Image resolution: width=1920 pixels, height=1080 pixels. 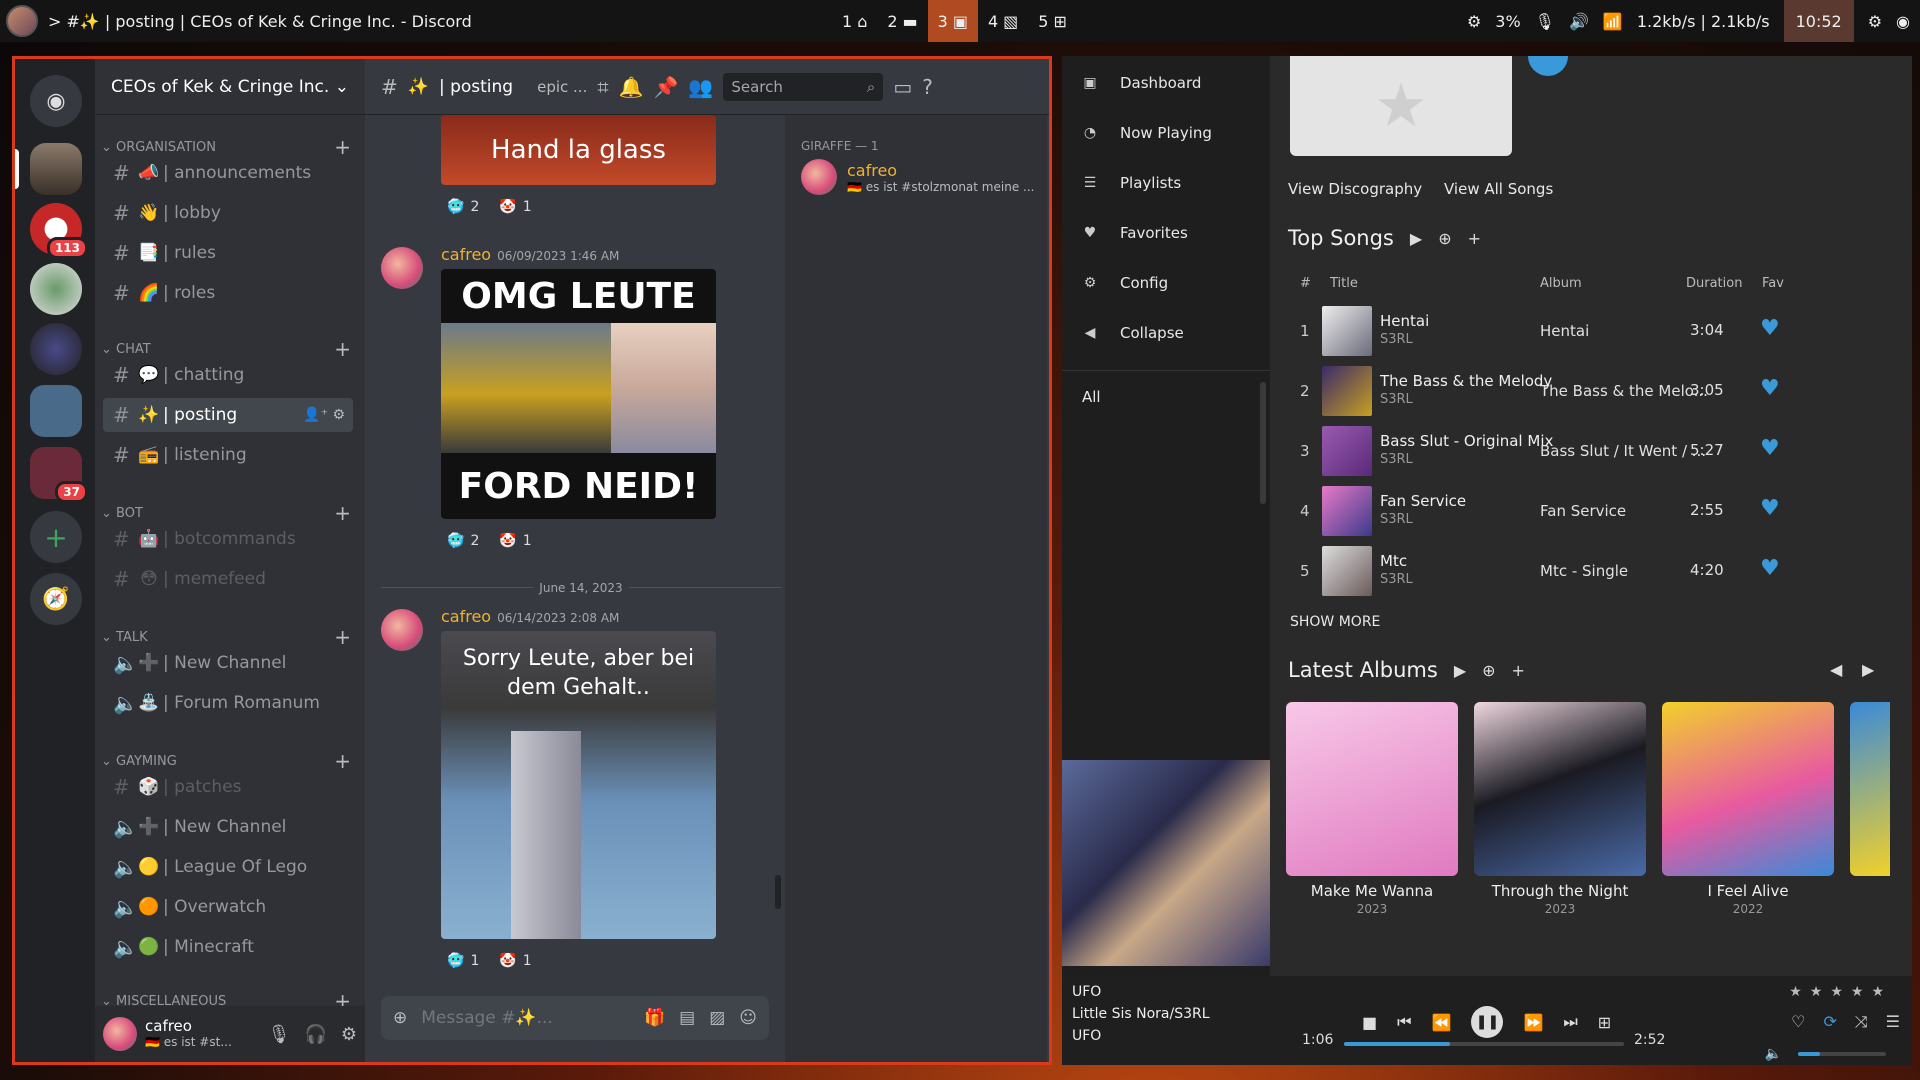 I want to click on channel-botcommands: # 🤖 | botcommands, so click(x=228, y=539).